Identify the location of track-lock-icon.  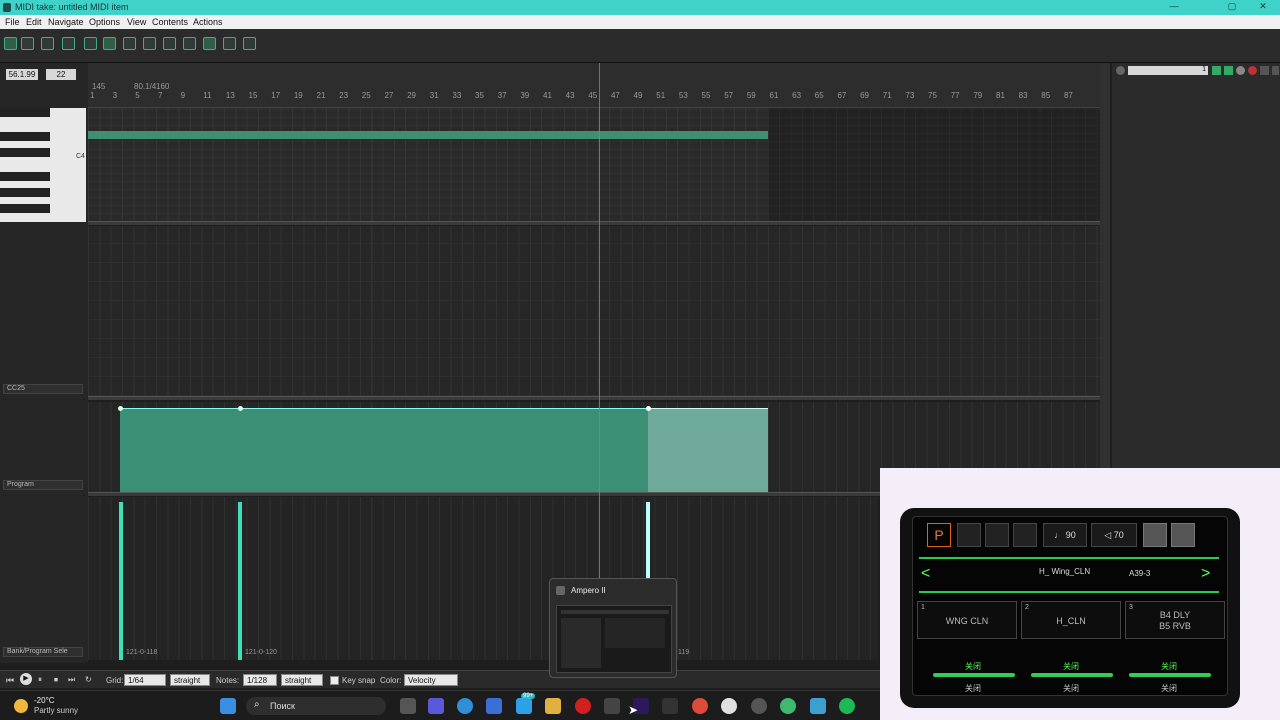
(1264, 70).